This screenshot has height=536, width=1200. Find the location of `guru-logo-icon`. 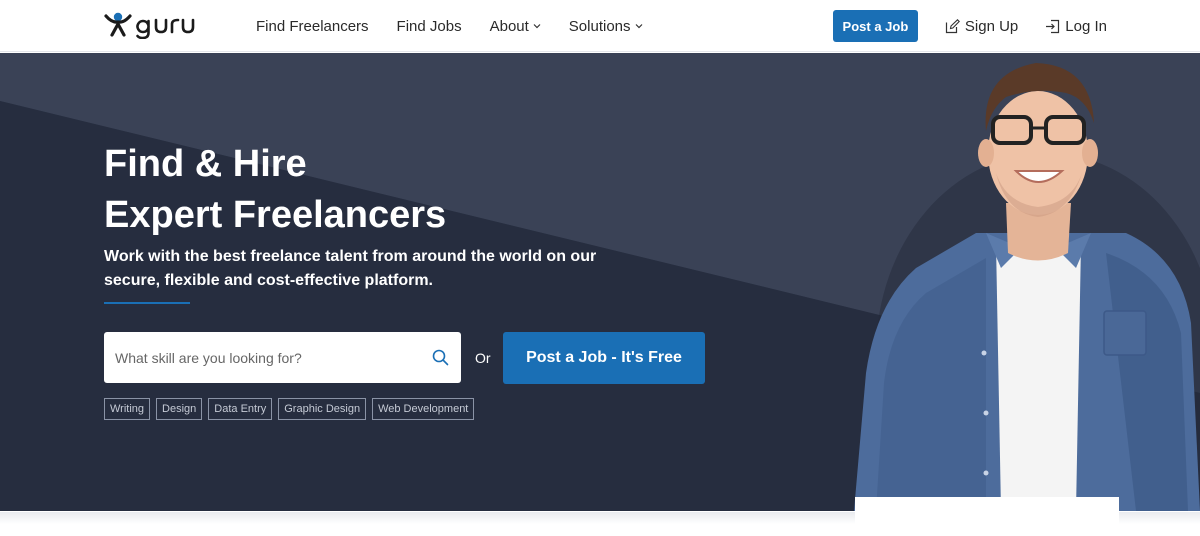

guru-logo-icon is located at coordinates (149, 25).